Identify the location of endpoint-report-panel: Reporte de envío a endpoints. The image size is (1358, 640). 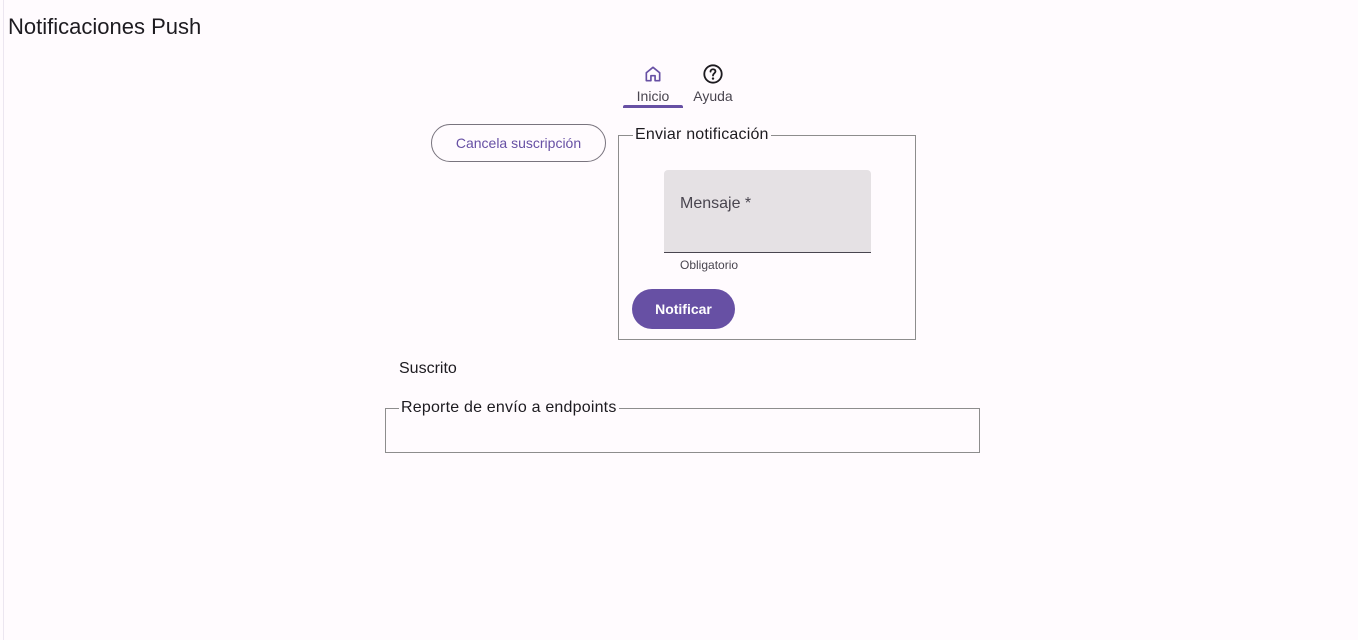
(682, 426).